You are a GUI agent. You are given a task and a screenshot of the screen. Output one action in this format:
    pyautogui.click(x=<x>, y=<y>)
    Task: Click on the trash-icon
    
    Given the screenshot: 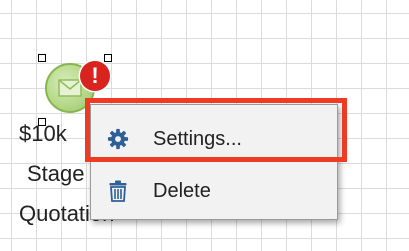 What is the action you would take?
    pyautogui.click(x=118, y=191)
    